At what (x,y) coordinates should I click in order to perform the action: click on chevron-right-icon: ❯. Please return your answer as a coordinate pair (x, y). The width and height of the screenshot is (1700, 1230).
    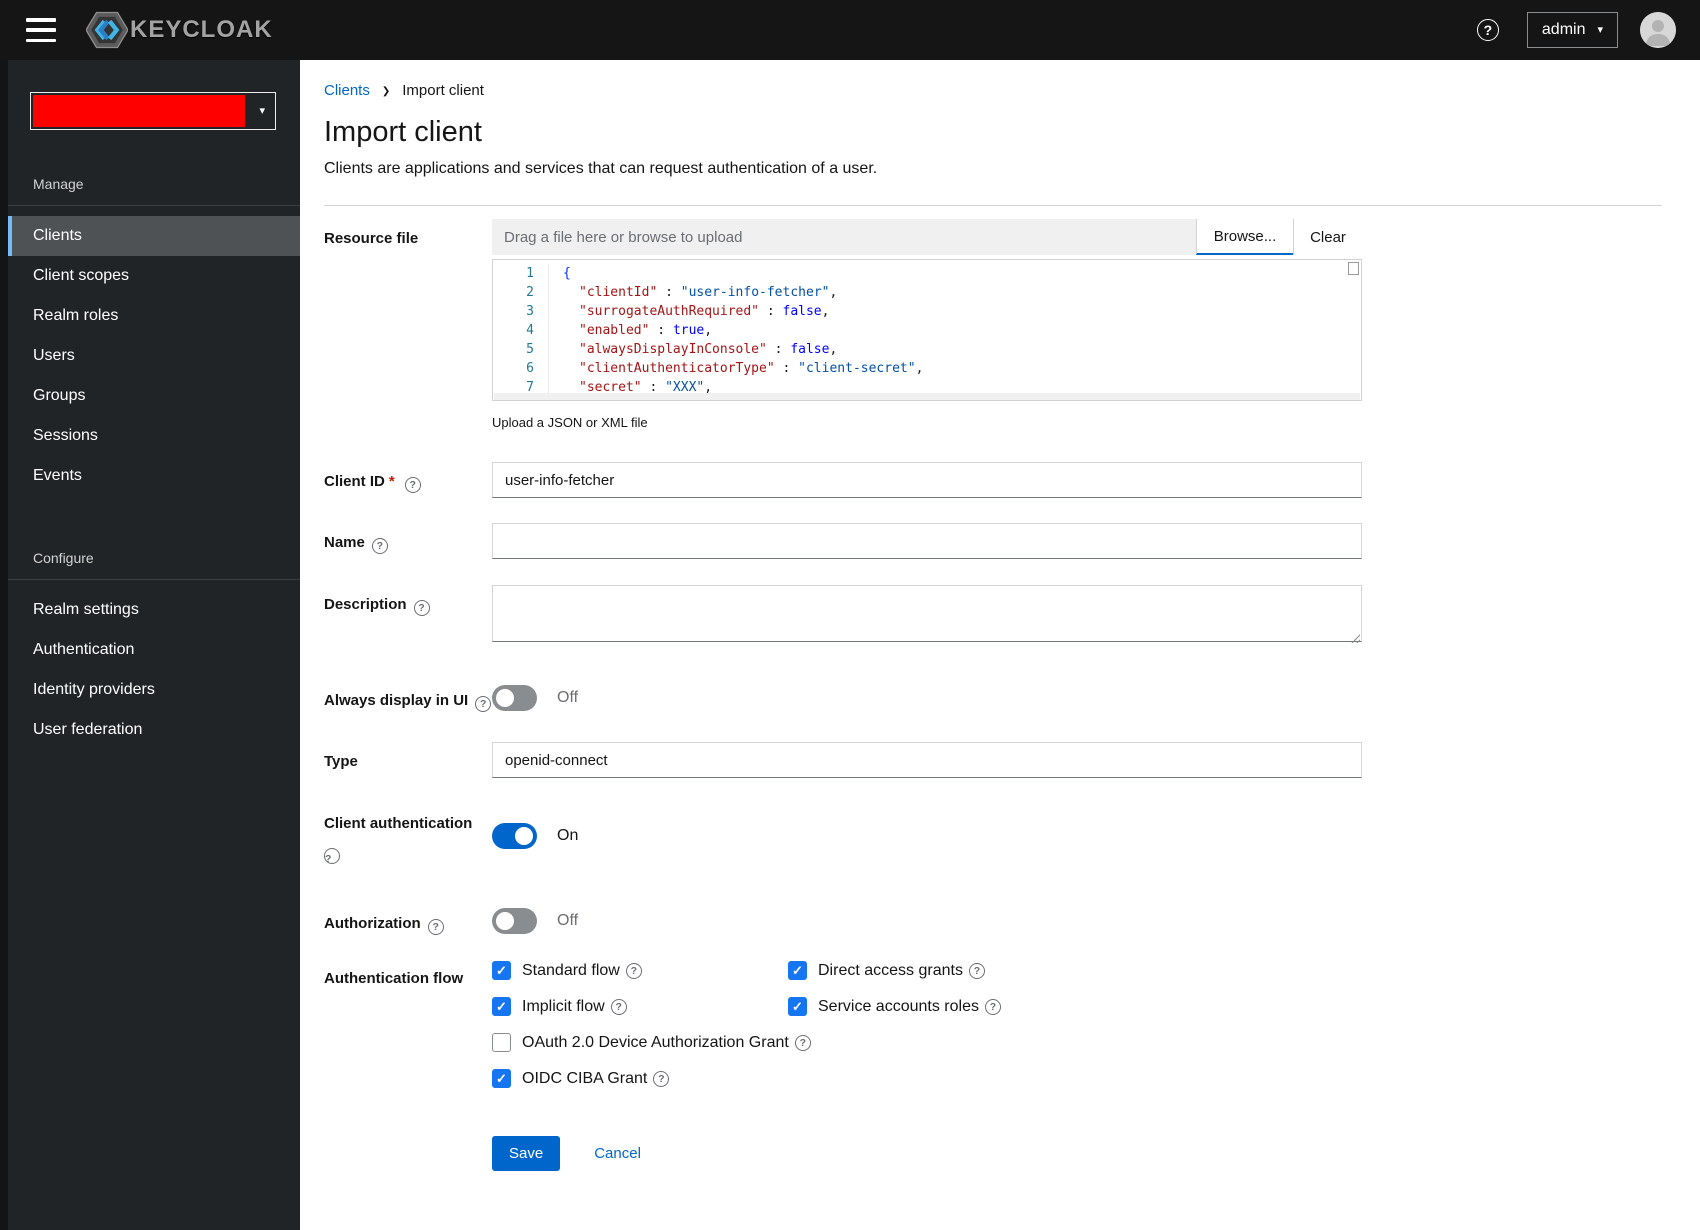
    Looking at the image, I should click on (386, 91).